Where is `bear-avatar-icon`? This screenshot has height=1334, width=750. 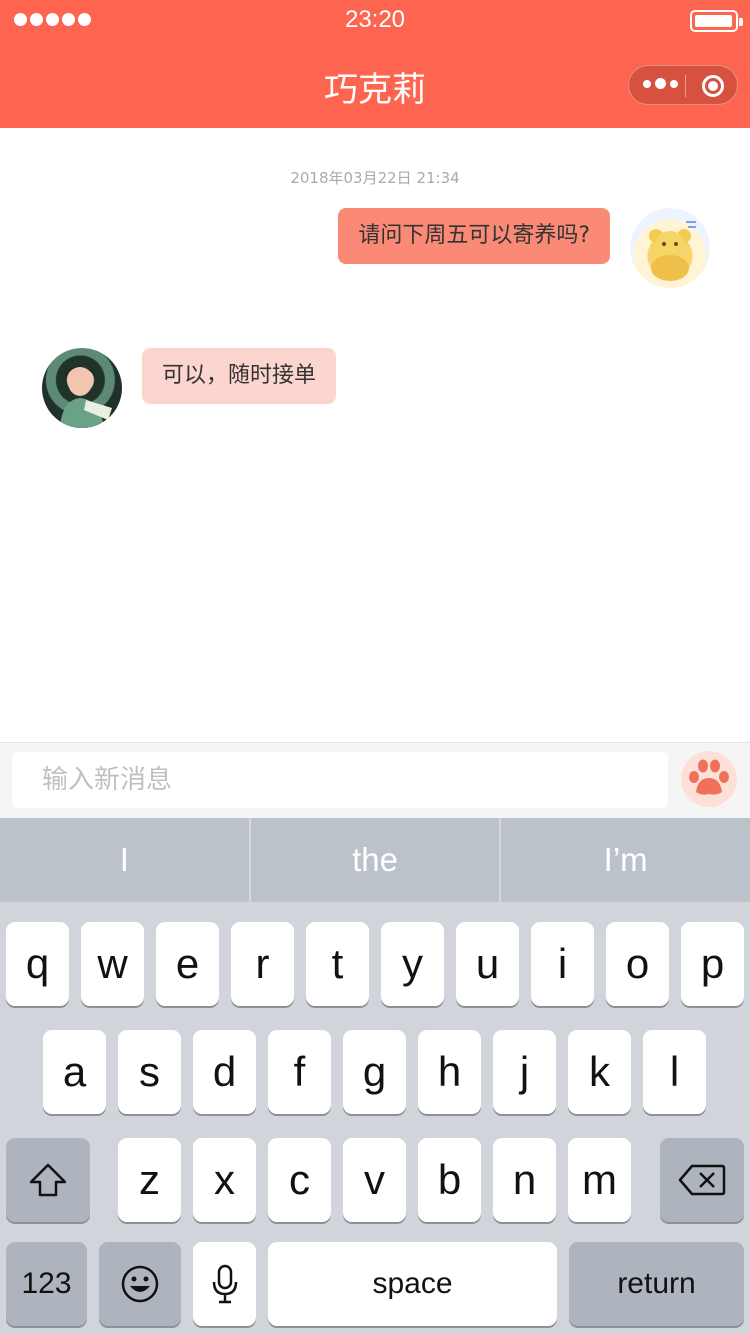
bear-avatar-icon is located at coordinates (672, 251).